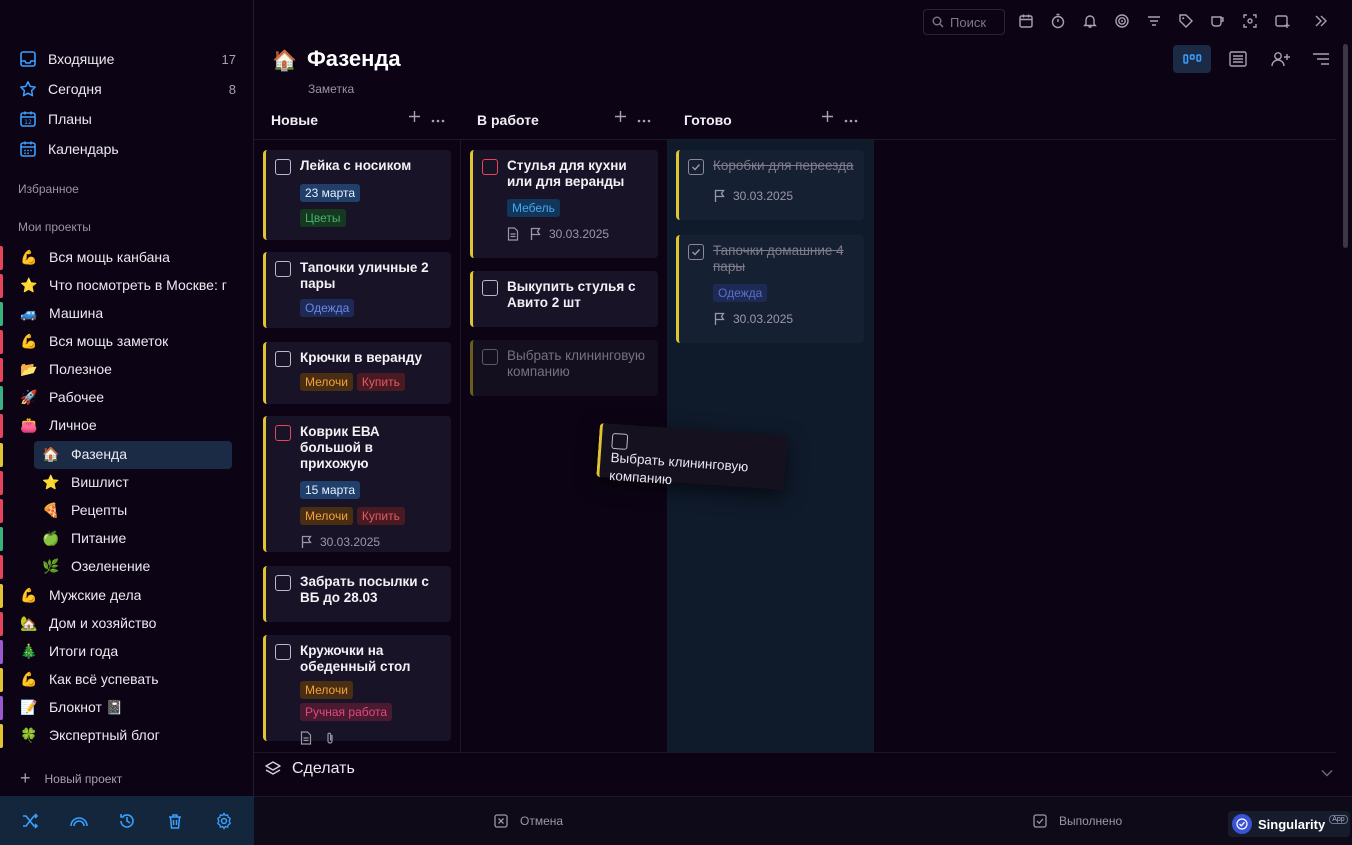 The width and height of the screenshot is (1352, 845). Describe the element at coordinates (129, 89) in the screenshot. I see `nav-today: Сегодня 8` at that location.